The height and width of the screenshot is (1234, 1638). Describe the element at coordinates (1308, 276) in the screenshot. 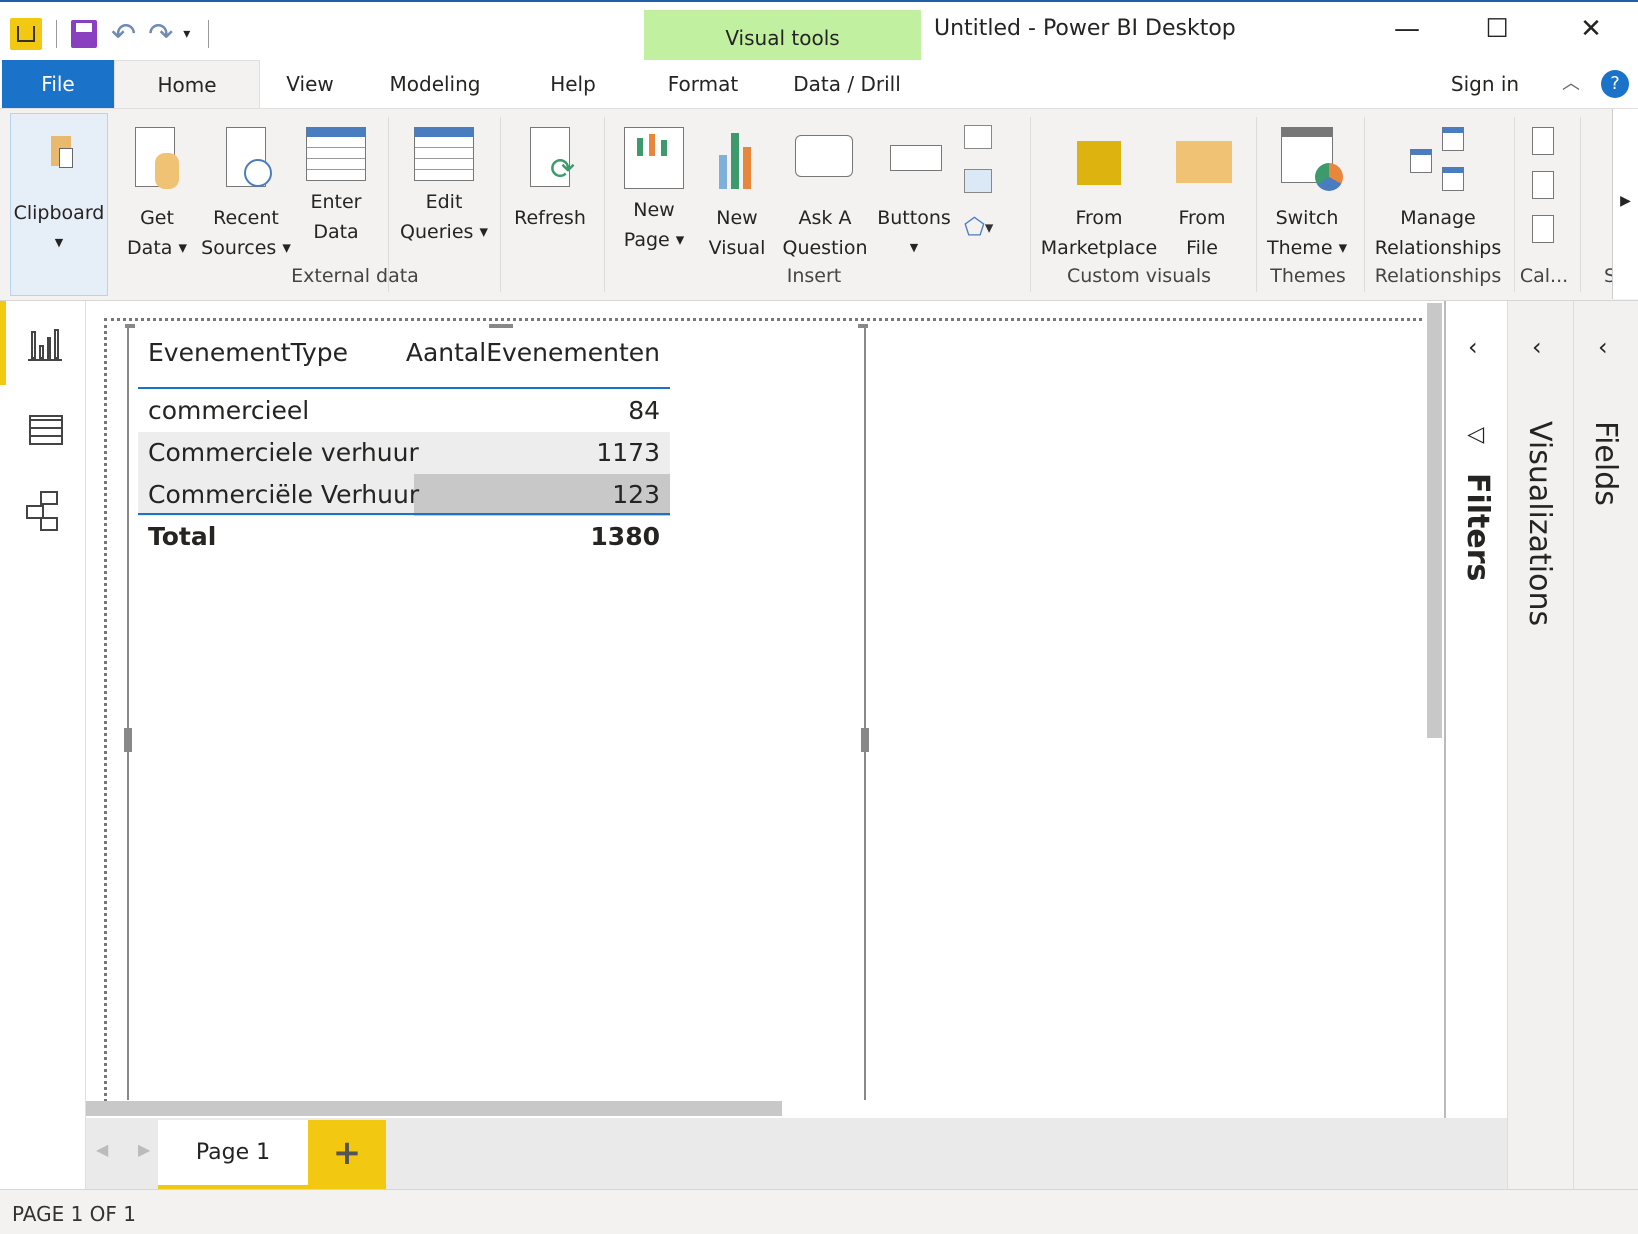

I see `group-themes: Themes` at that location.